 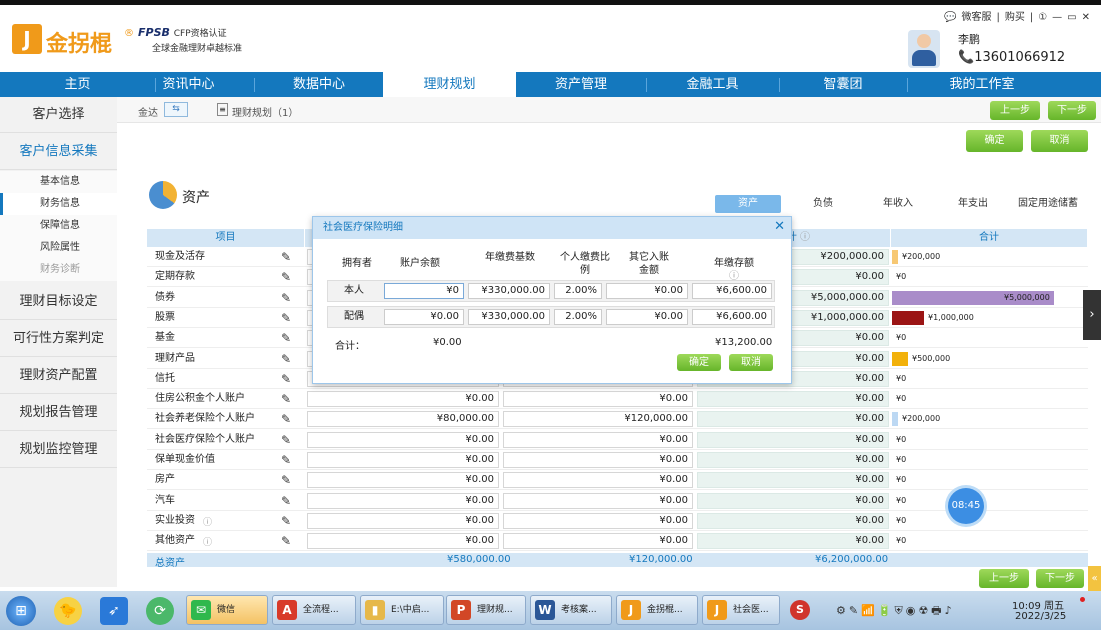 What do you see at coordinates (68, 611) in the screenshot?
I see `chick-app-icon: 🐤` at bounding box center [68, 611].